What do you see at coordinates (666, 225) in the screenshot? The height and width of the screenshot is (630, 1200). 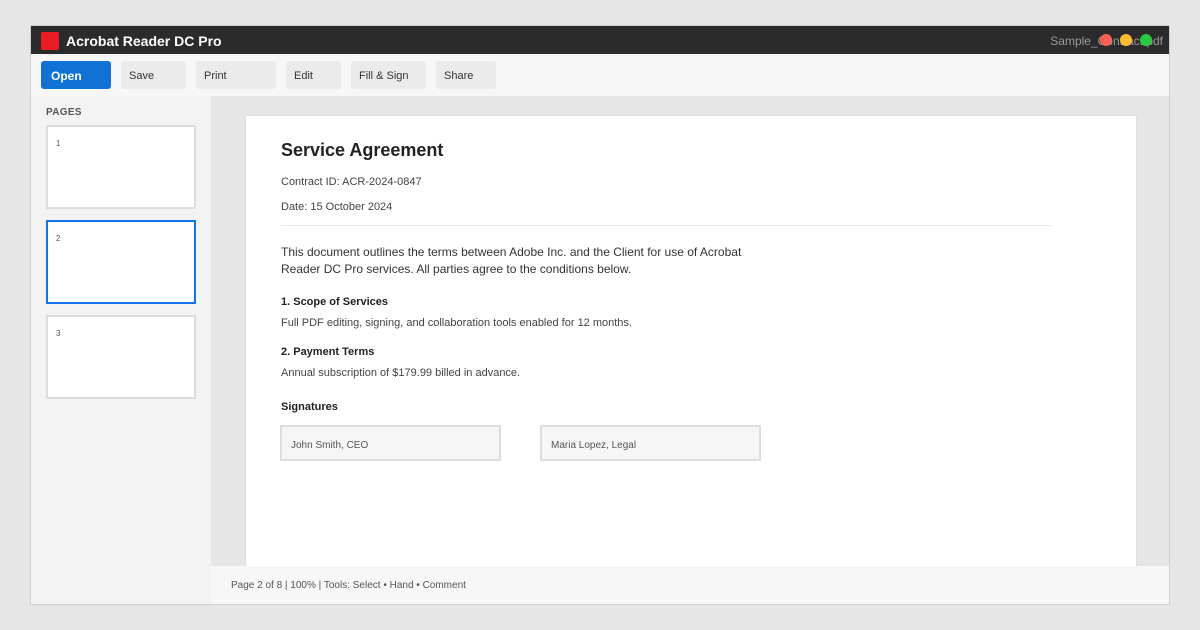 I see `divider` at bounding box center [666, 225].